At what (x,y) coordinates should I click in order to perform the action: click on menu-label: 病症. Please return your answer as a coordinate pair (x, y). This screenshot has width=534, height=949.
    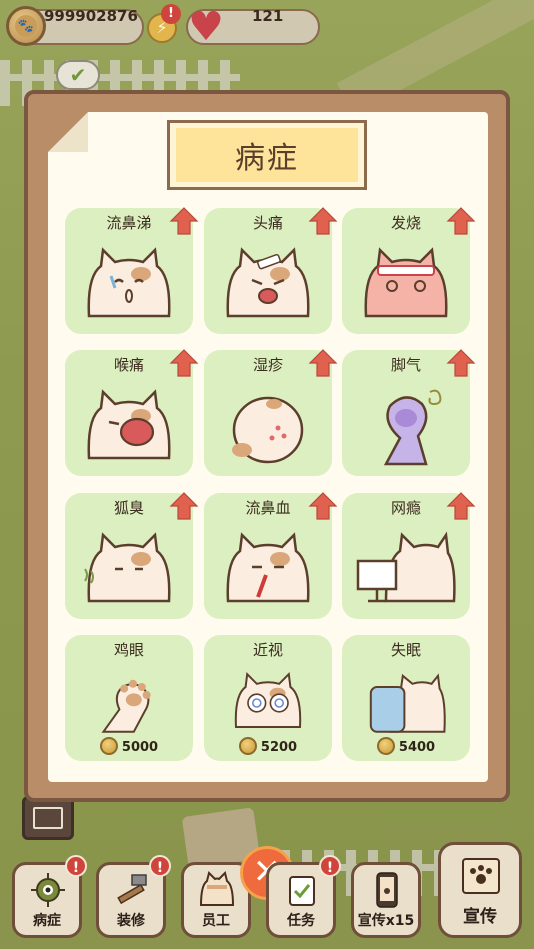
    Looking at the image, I should click on (47, 921).